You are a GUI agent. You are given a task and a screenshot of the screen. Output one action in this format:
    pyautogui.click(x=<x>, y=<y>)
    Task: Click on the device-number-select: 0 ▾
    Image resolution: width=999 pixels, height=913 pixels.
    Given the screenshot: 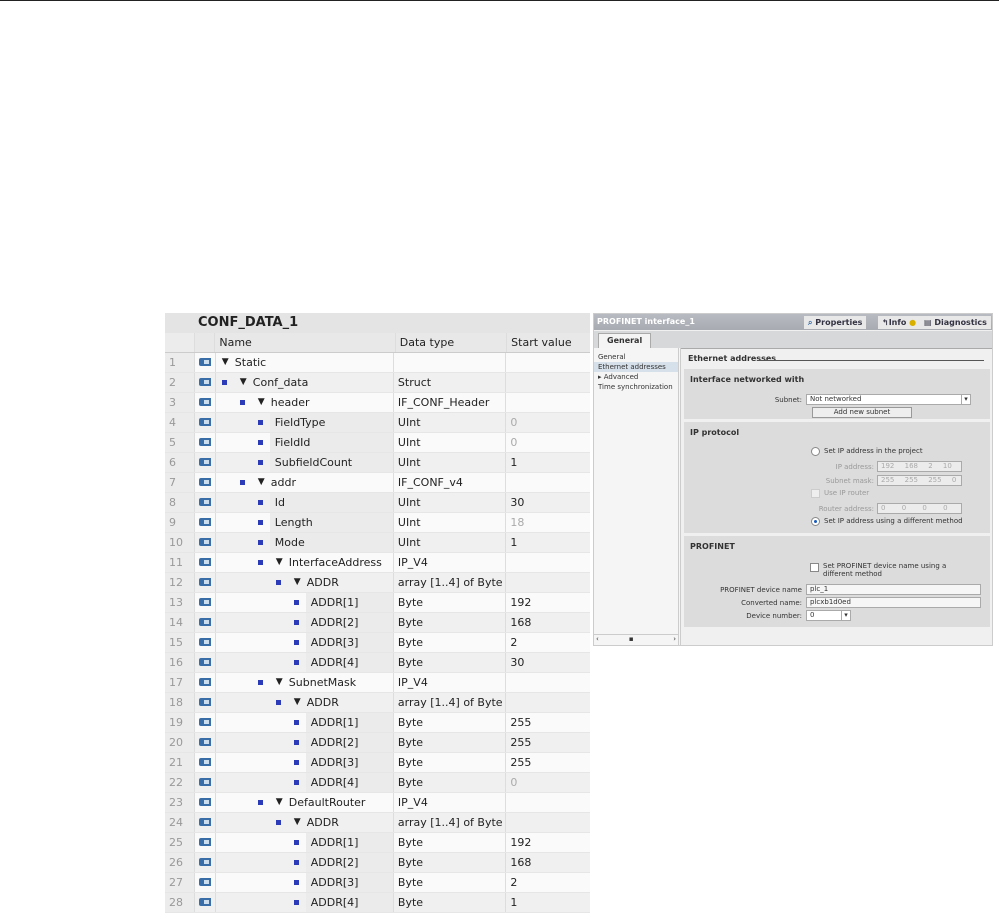 What is the action you would take?
    pyautogui.click(x=828, y=615)
    